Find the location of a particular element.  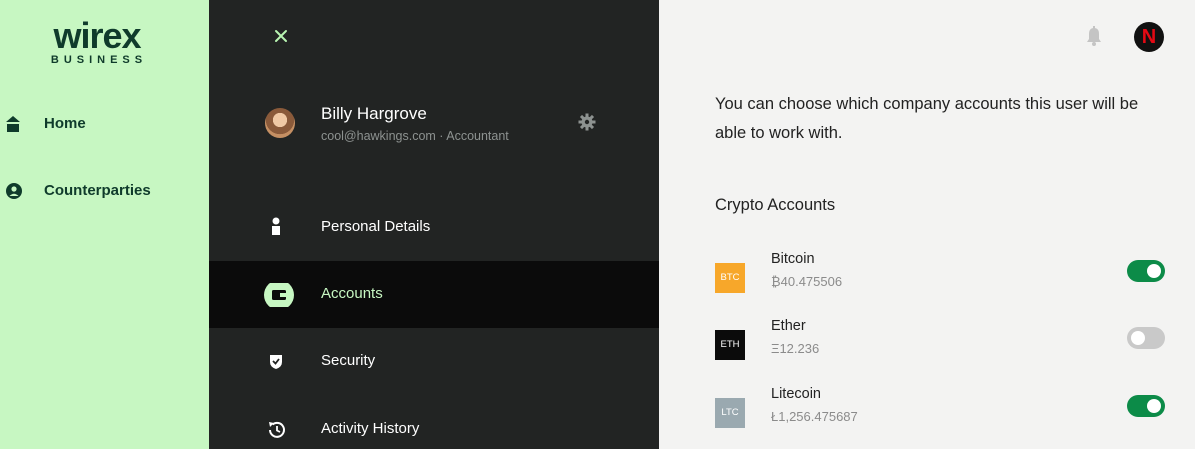

sidebar-item-home: Home is located at coordinates (104, 124).